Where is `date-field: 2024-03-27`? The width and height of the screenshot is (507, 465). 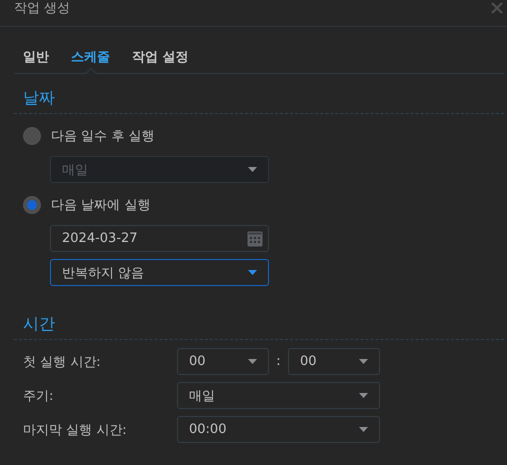
date-field: 2024-03-27 is located at coordinates (159, 238).